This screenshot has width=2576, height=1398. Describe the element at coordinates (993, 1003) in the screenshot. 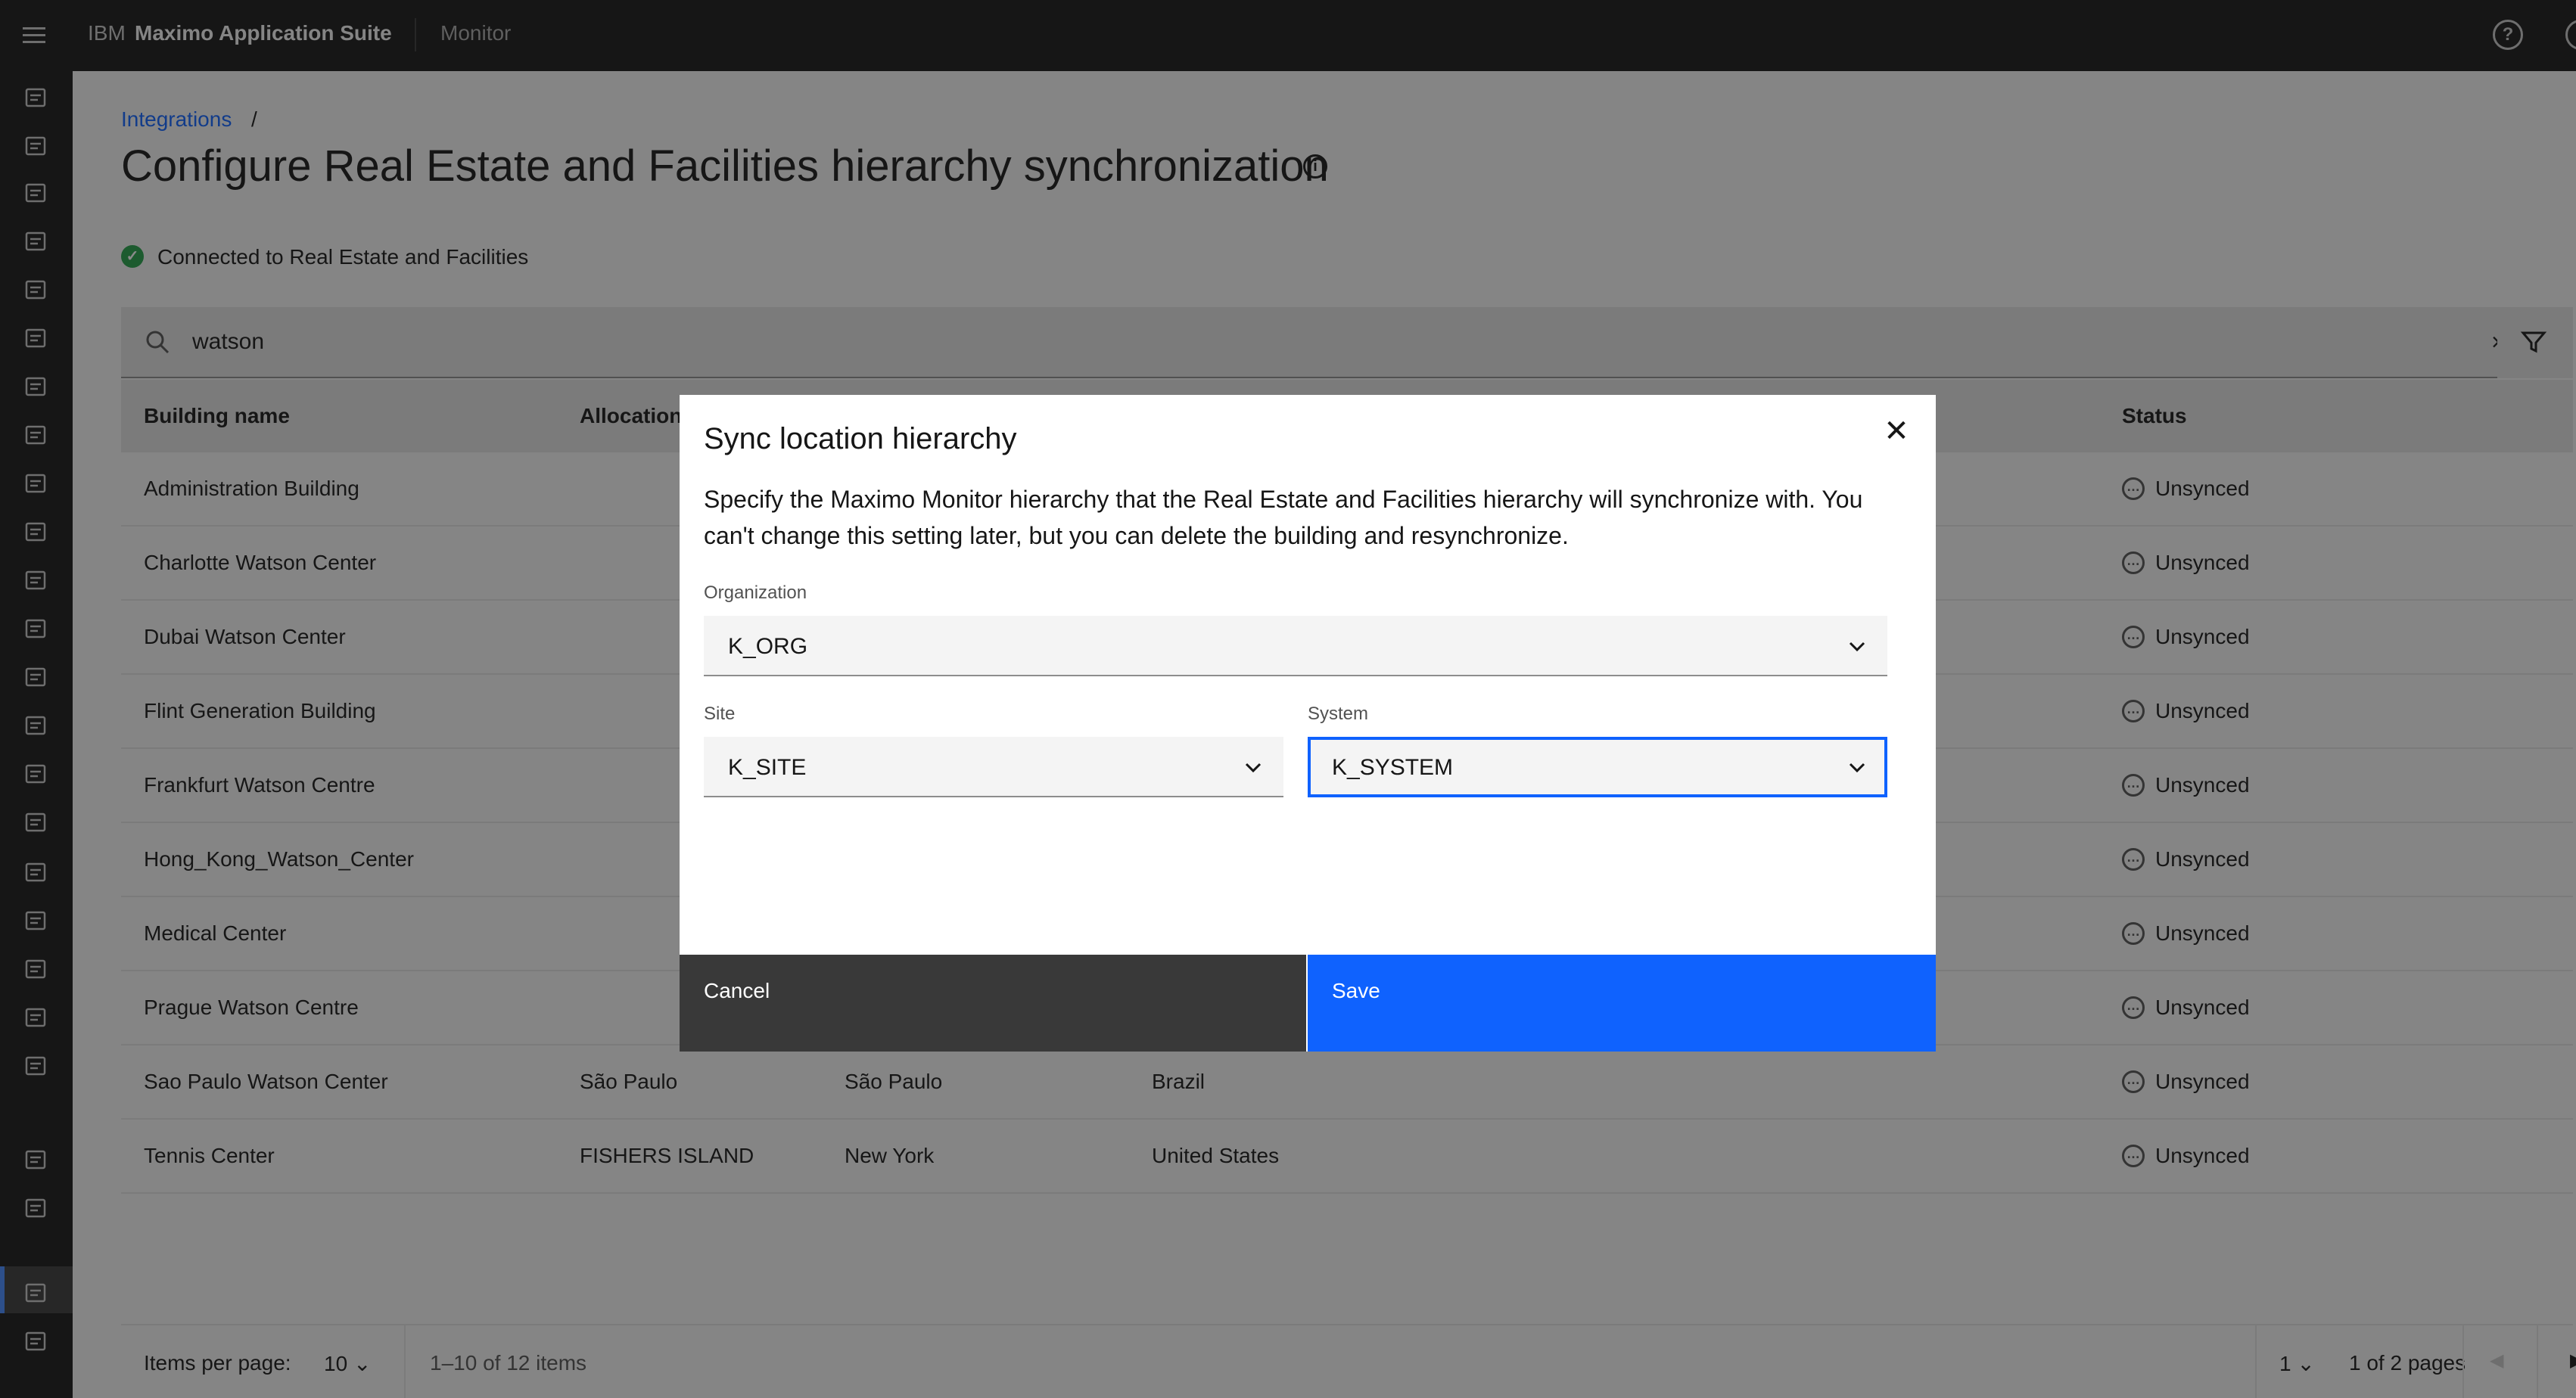

I see `cancel-button: Cancel` at that location.